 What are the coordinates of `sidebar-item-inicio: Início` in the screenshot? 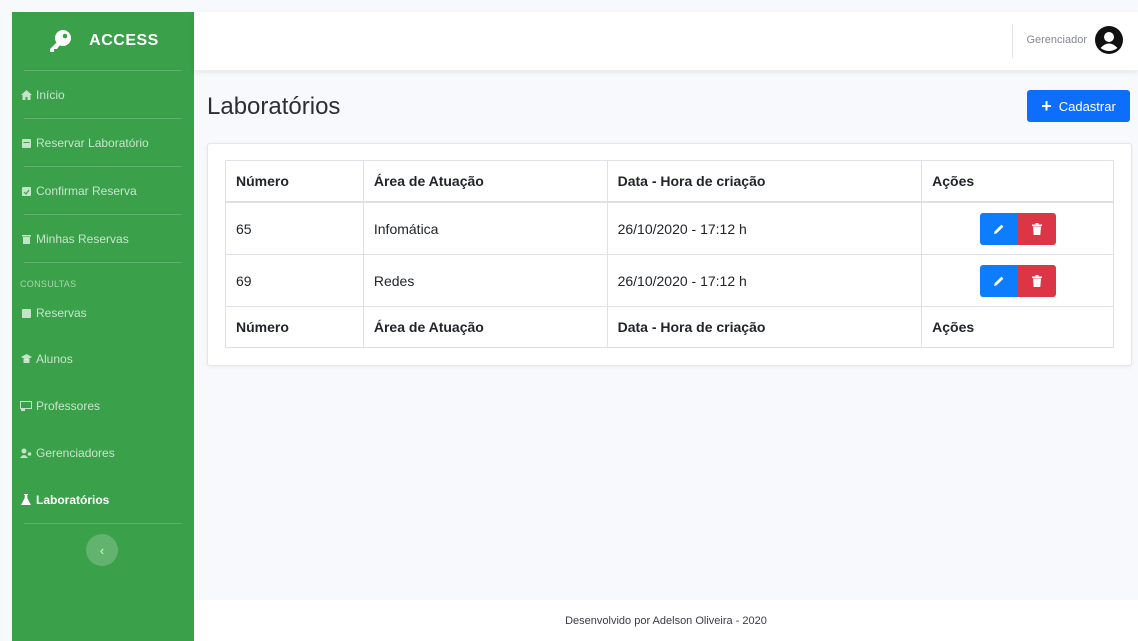 It's located at (103, 94).